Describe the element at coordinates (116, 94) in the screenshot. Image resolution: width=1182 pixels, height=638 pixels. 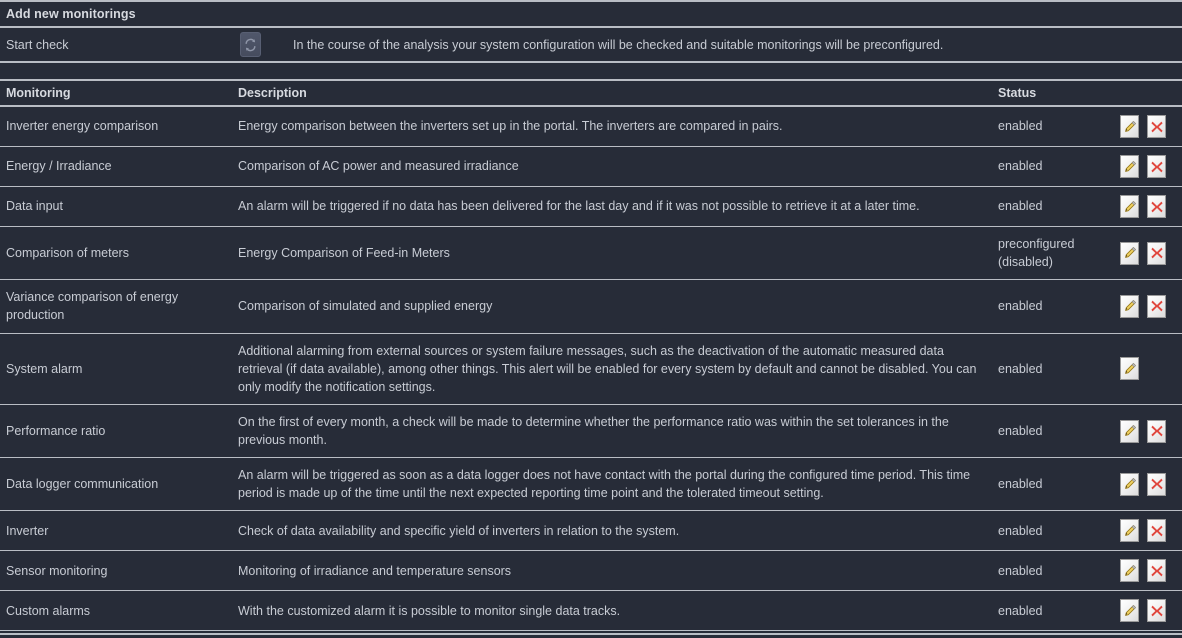
I see `column-header-monitoring: Monitoring` at that location.